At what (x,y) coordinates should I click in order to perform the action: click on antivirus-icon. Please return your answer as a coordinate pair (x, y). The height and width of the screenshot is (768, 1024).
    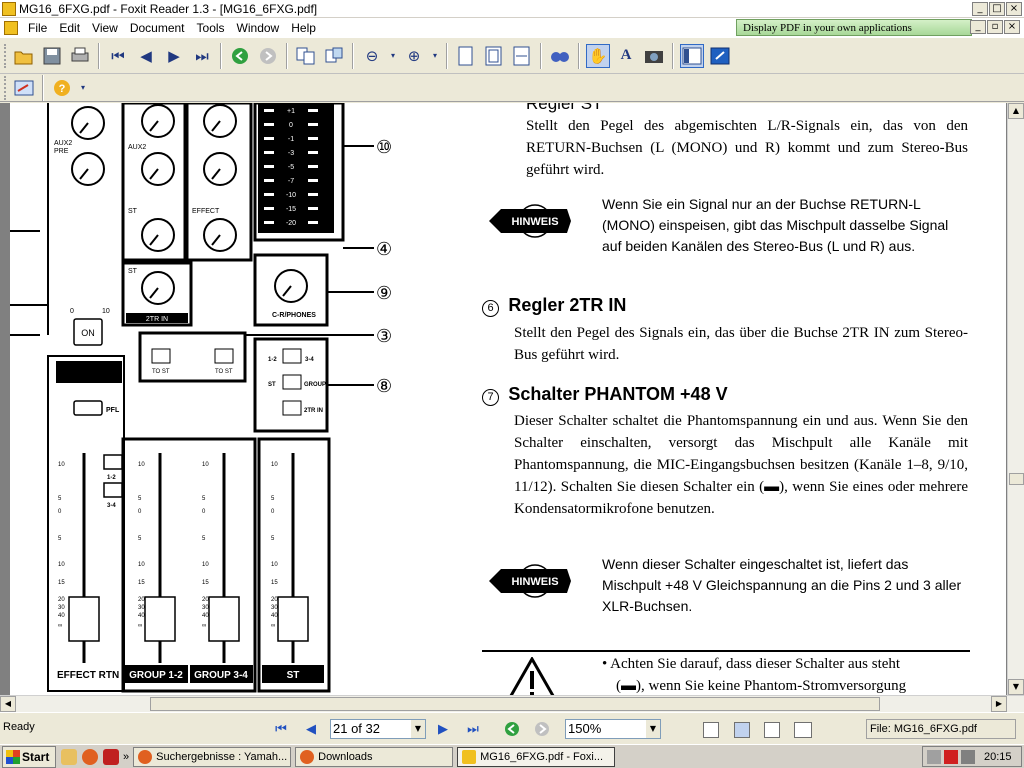
    Looking at the image, I should click on (951, 756).